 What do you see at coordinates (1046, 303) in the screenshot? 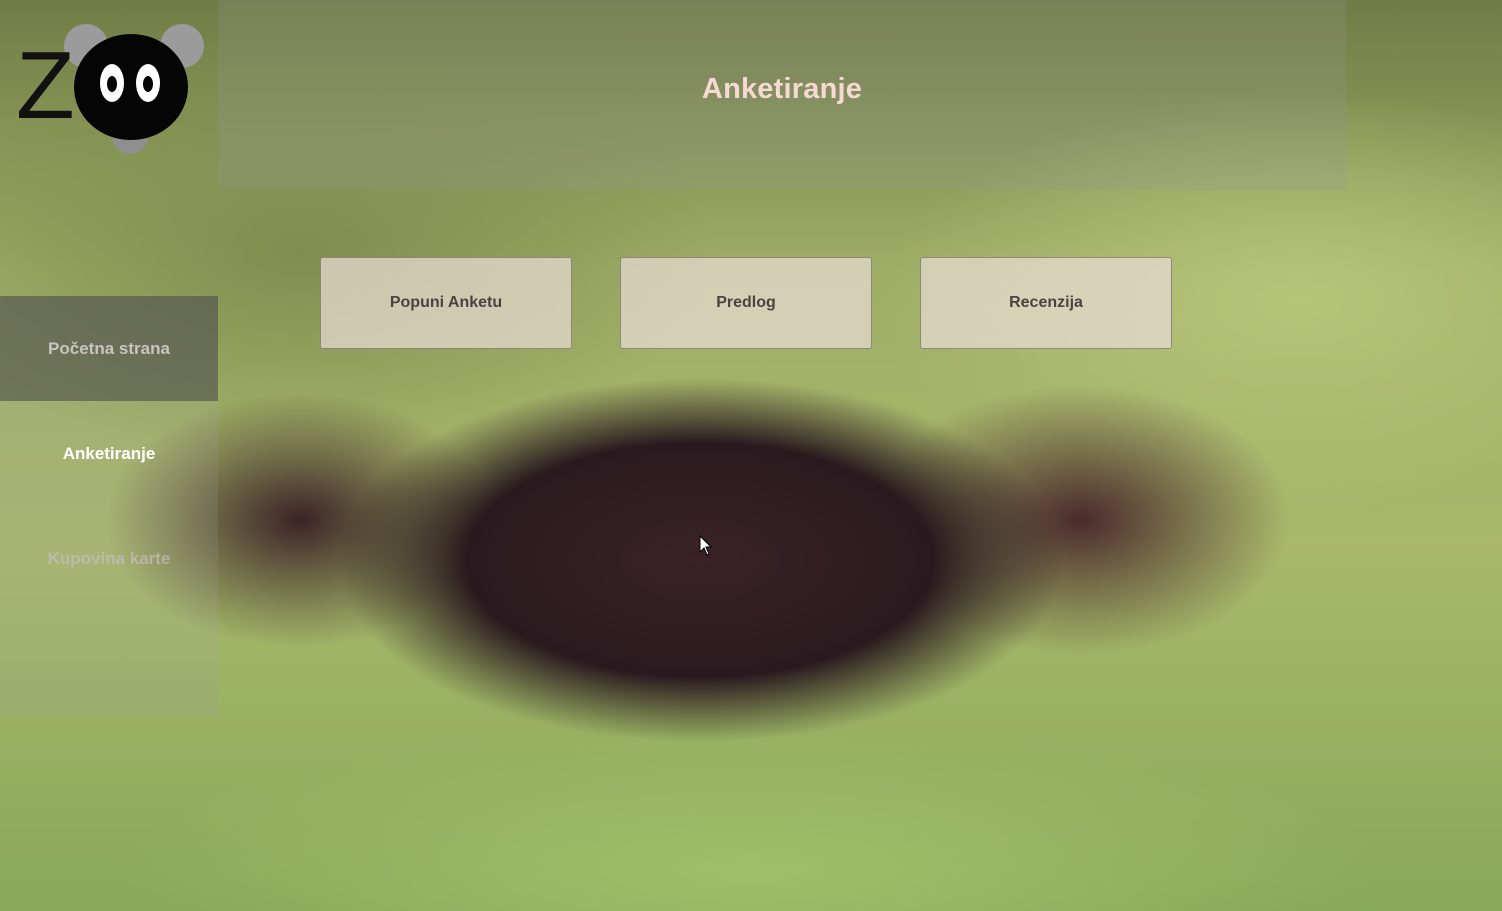
I see `recenzija-button: Recenzija` at bounding box center [1046, 303].